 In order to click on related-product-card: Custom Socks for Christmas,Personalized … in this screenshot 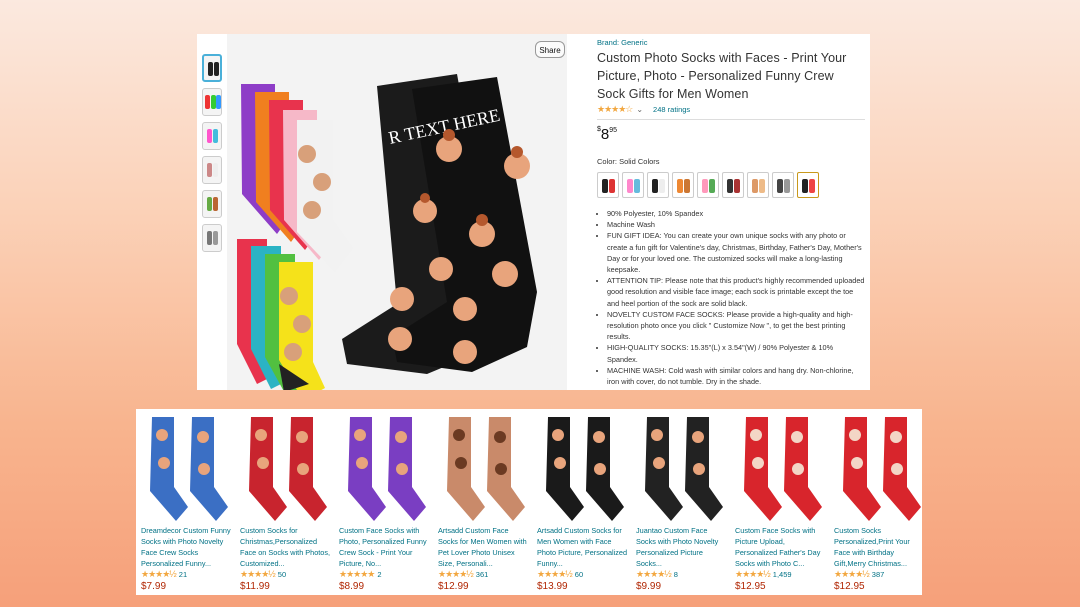, I will do `click(283, 502)`.